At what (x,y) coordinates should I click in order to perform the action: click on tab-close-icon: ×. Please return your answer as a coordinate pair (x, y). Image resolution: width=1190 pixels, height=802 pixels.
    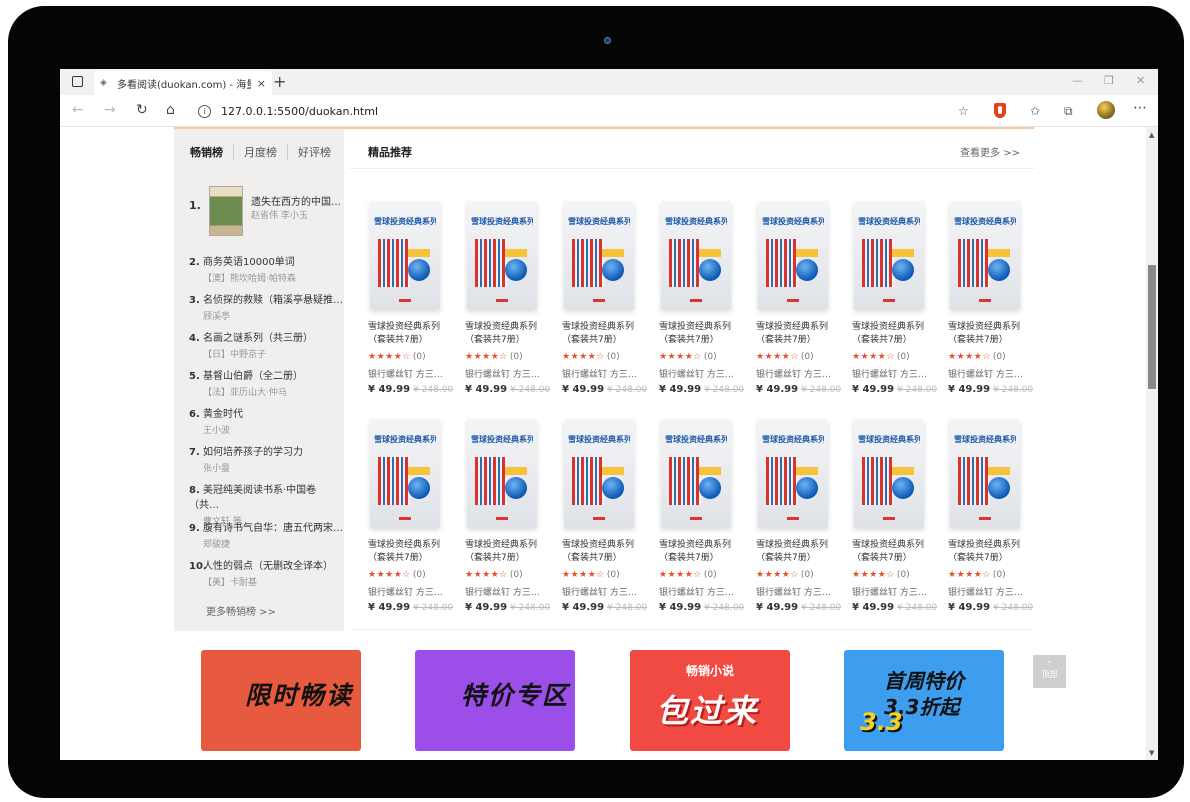
    Looking at the image, I should click on (261, 83).